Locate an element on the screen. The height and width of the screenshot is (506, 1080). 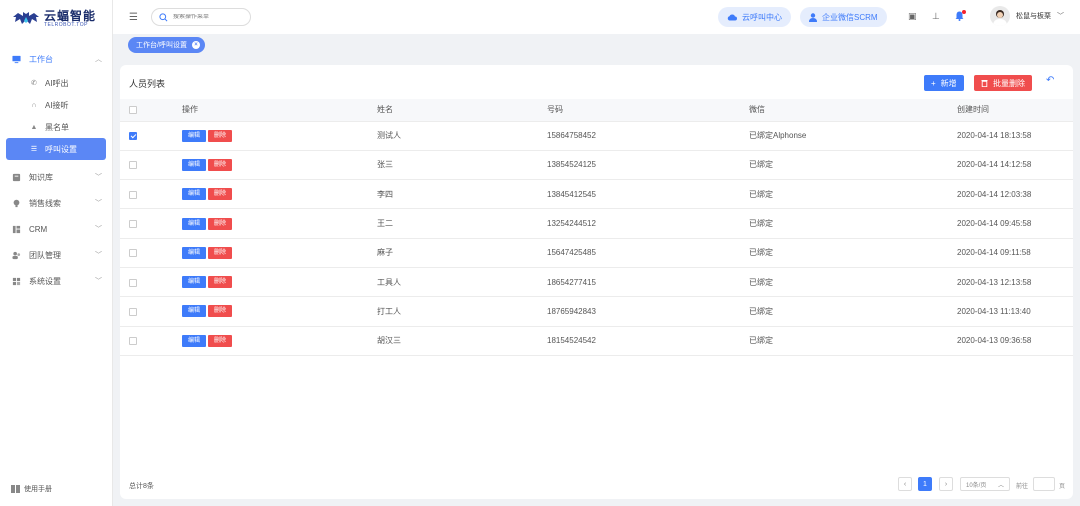
manual-link: 使用手册 is located at coordinates (31, 489).